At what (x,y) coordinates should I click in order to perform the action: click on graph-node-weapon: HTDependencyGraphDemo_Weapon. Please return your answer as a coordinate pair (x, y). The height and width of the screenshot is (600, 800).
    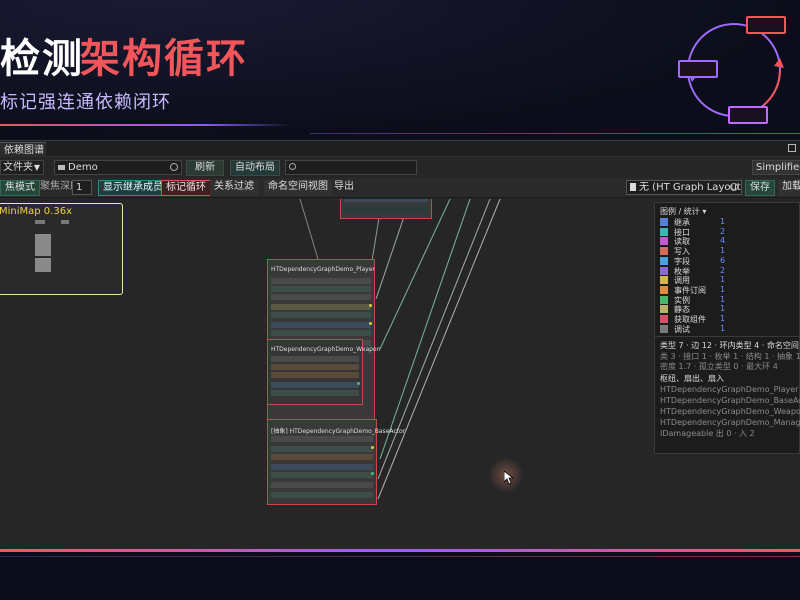
    Looking at the image, I should click on (323, 372).